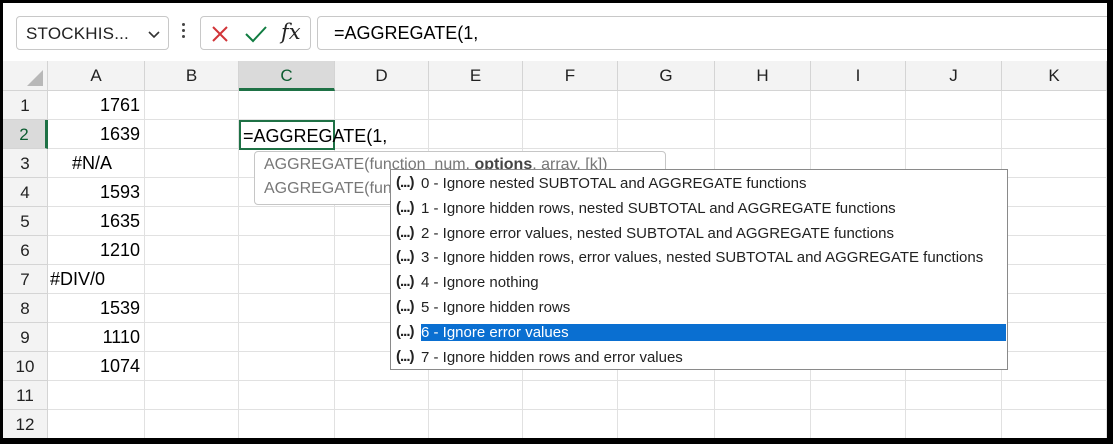 The width and height of the screenshot is (1113, 444). Describe the element at coordinates (25, 395) in the screenshot. I see `row-header-11: 11` at that location.